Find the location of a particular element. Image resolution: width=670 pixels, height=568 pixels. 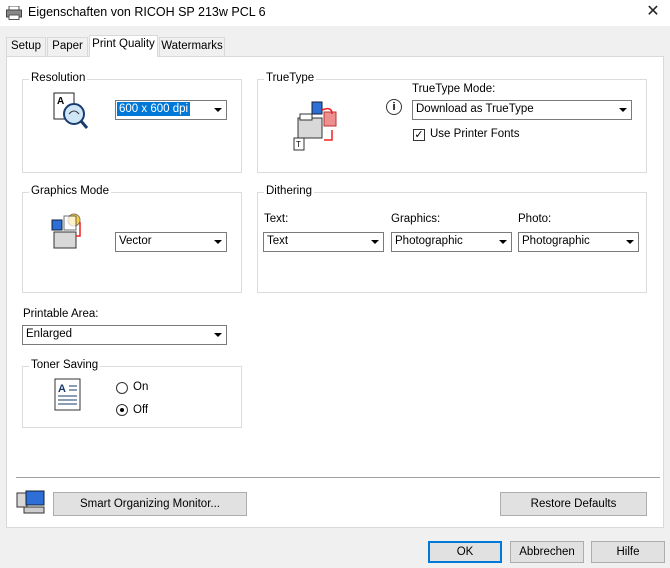

toner-saving-on-label: On is located at coordinates (140, 387).